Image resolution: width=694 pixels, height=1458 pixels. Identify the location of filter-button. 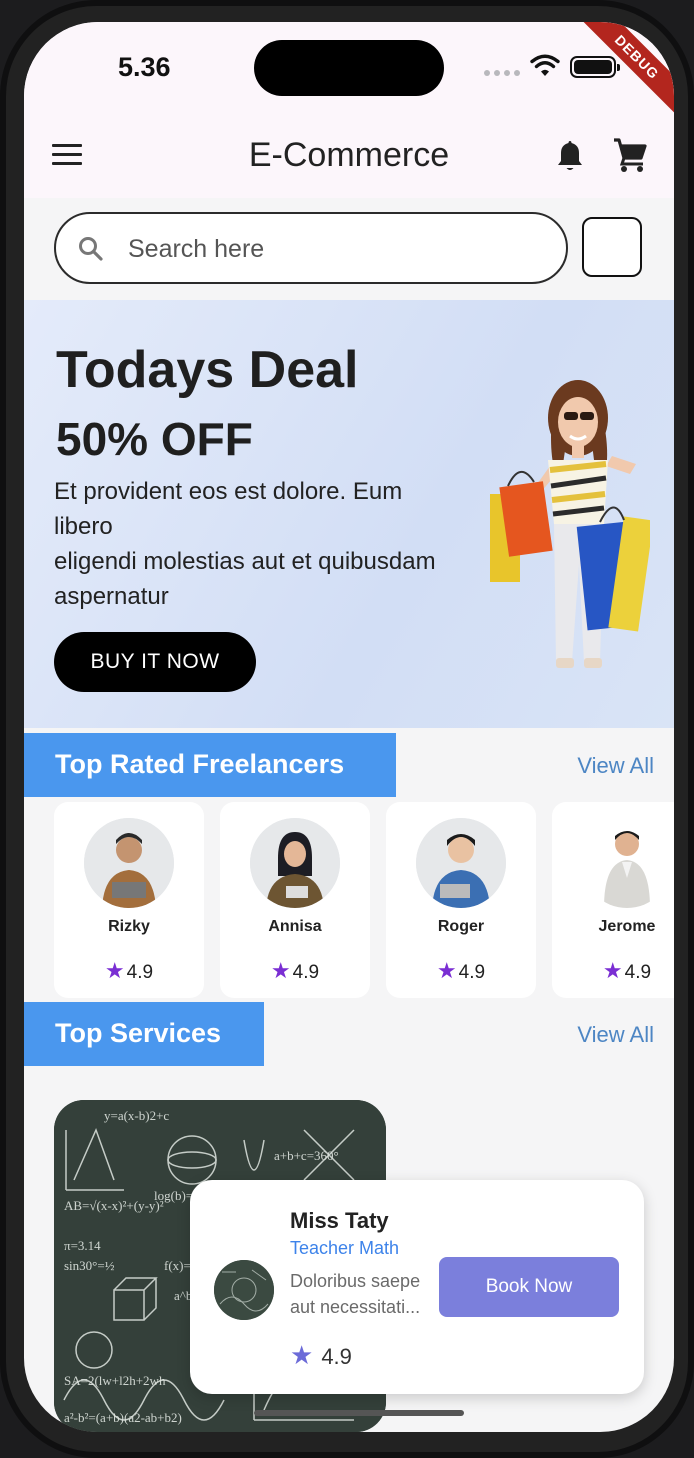
(612, 247).